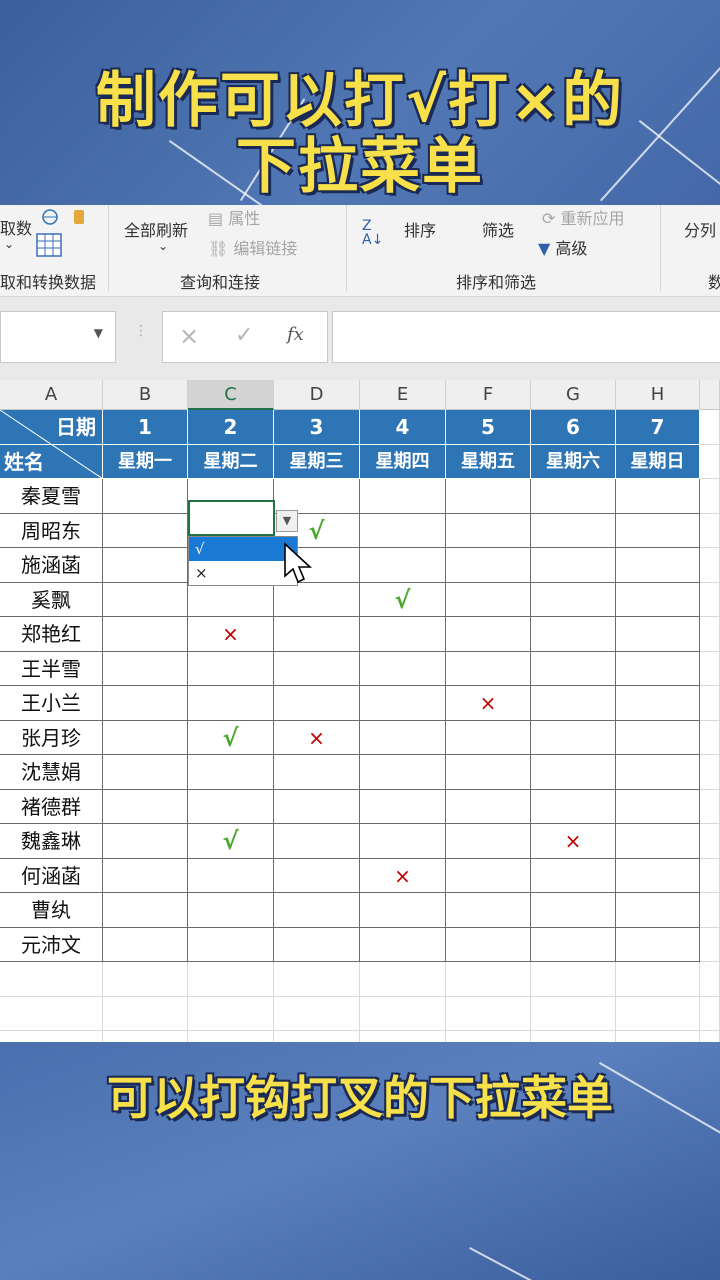  What do you see at coordinates (372, 233) in the screenshot?
I see `sort-az-icon: Z A↓` at bounding box center [372, 233].